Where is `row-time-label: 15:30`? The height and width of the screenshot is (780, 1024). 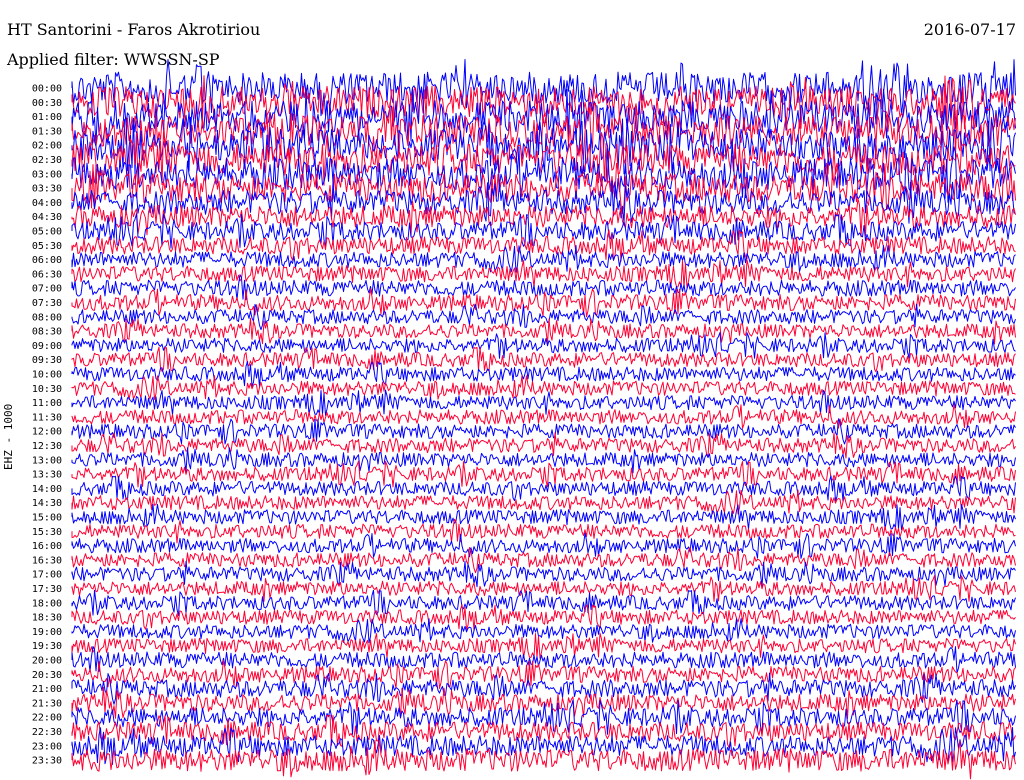
row-time-label: 15:30 is located at coordinates (47, 532).